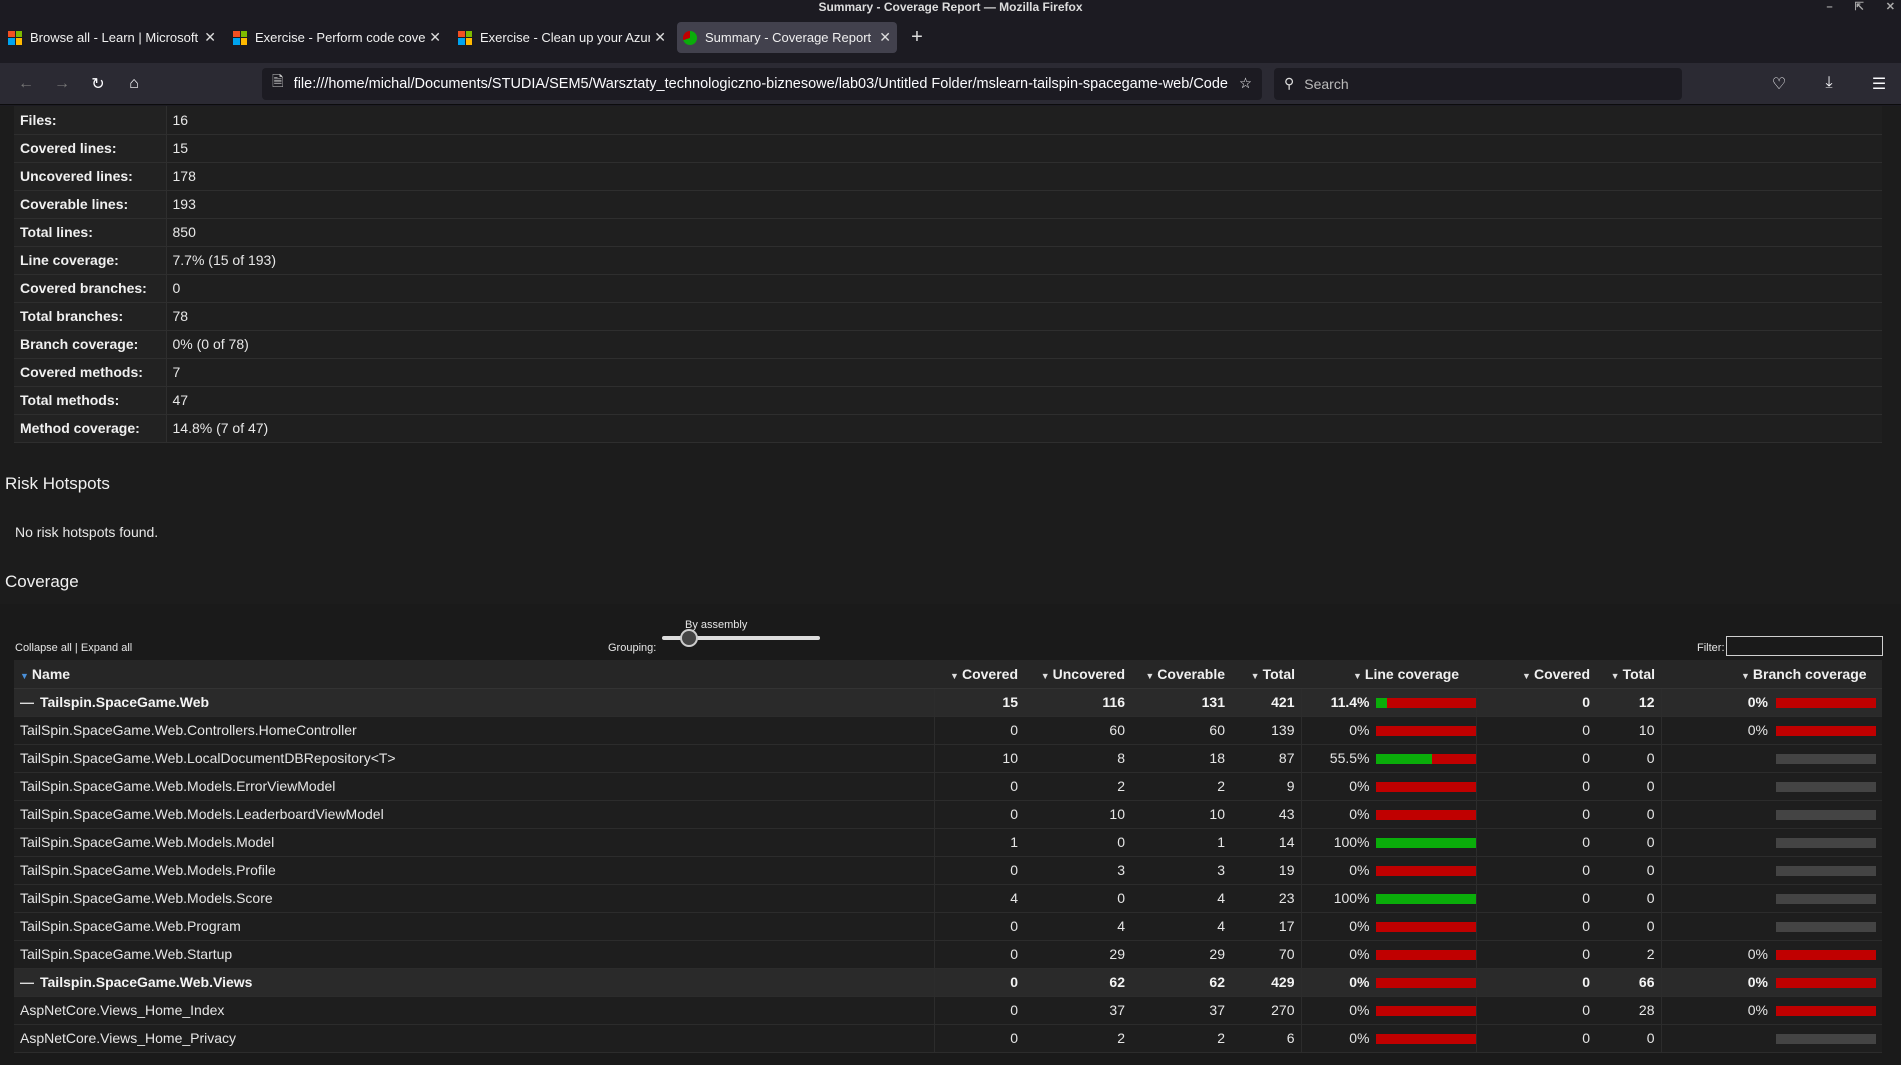  I want to click on download-icon: ⤓, so click(1829, 84).